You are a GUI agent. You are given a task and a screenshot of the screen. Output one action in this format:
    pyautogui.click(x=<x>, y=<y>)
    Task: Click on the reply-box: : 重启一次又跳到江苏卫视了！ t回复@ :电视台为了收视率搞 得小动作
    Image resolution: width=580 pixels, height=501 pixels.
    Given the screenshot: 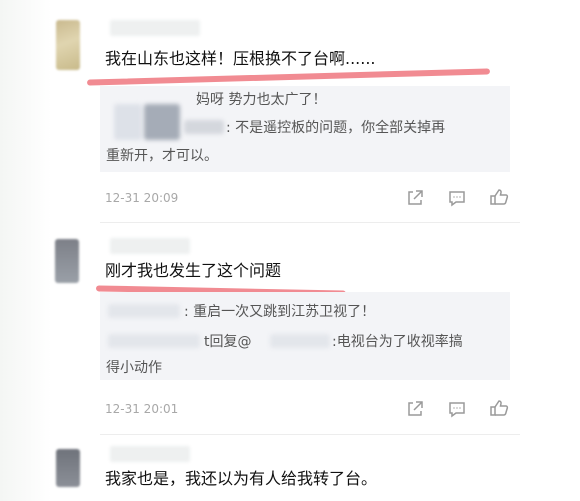 What is the action you would take?
    pyautogui.click(x=305, y=336)
    